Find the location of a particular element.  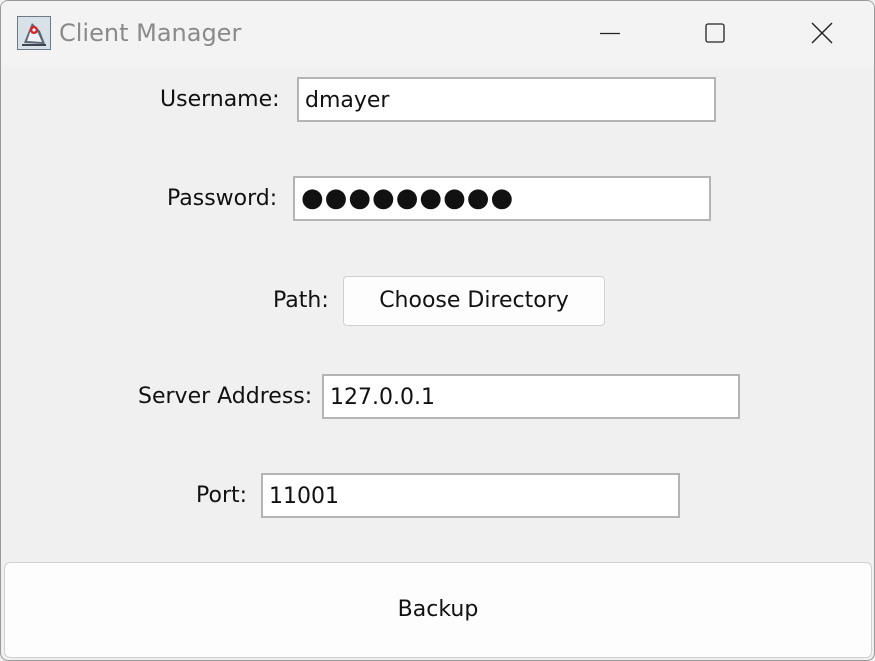

java-app-icon is located at coordinates (34, 33).